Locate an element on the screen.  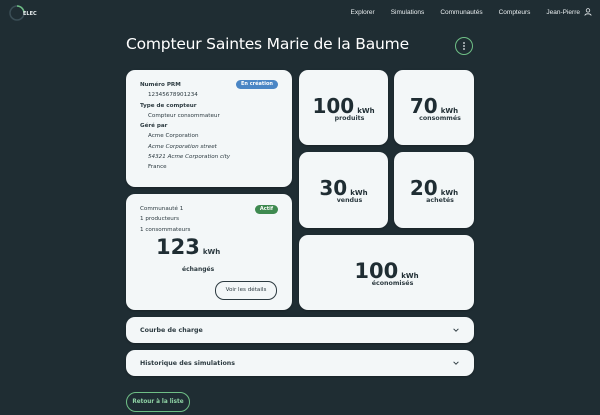
community-consumers: 1 consommateurs is located at coordinates (165, 229).